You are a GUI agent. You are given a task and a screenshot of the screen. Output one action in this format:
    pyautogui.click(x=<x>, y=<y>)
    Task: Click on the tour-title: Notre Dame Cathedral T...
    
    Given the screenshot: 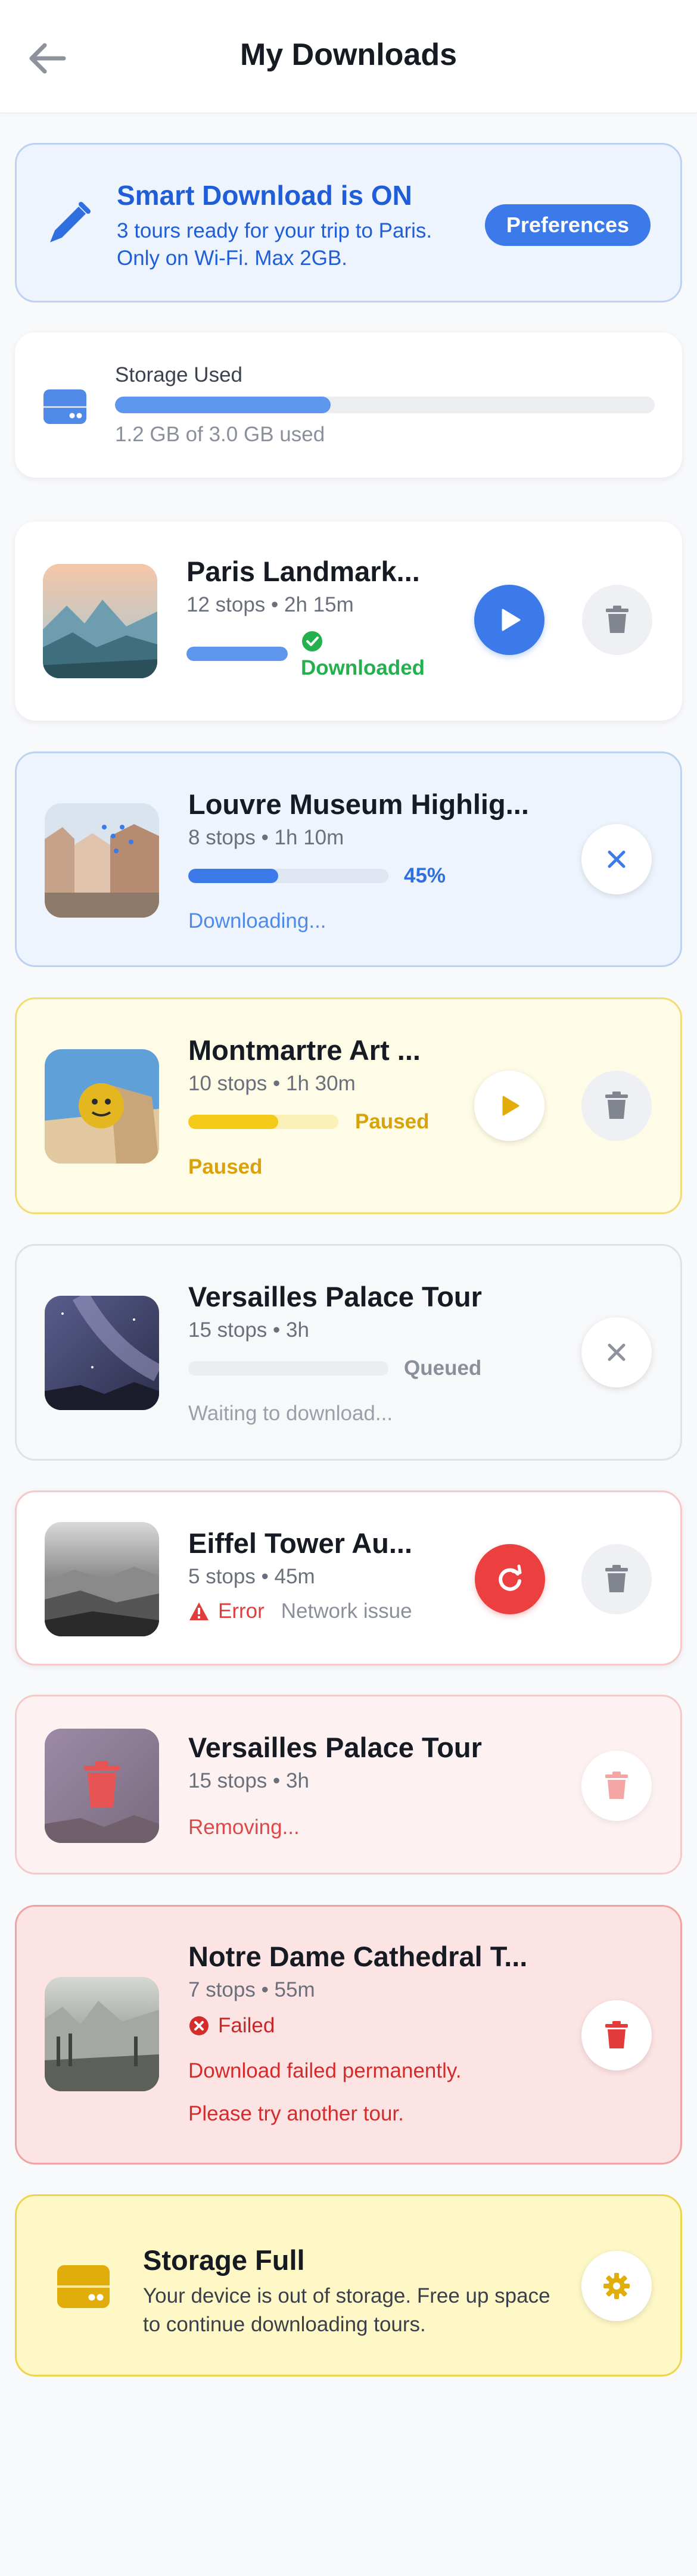 What is the action you would take?
    pyautogui.click(x=358, y=1957)
    